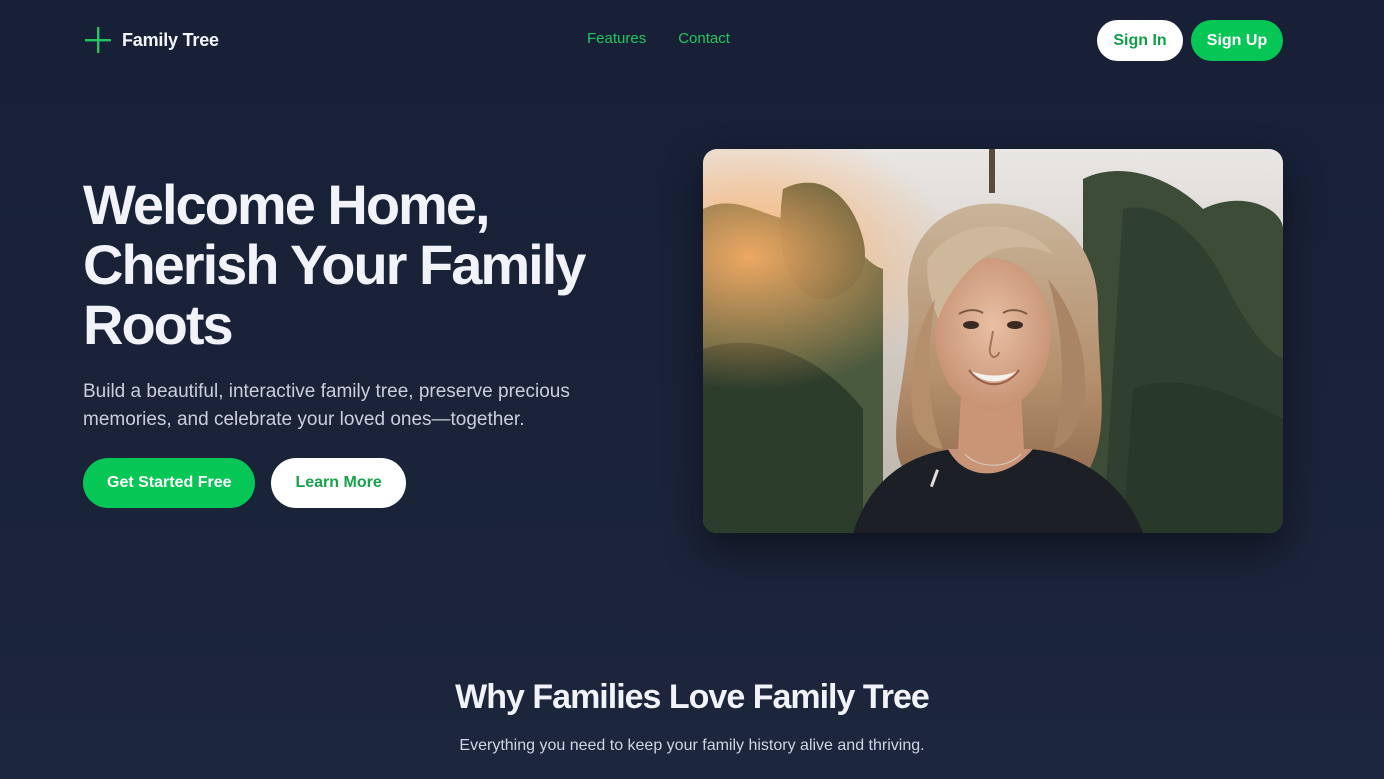 The image size is (1384, 779). Describe the element at coordinates (1237, 40) in the screenshot. I see `sign-up-button: Sign Up` at that location.